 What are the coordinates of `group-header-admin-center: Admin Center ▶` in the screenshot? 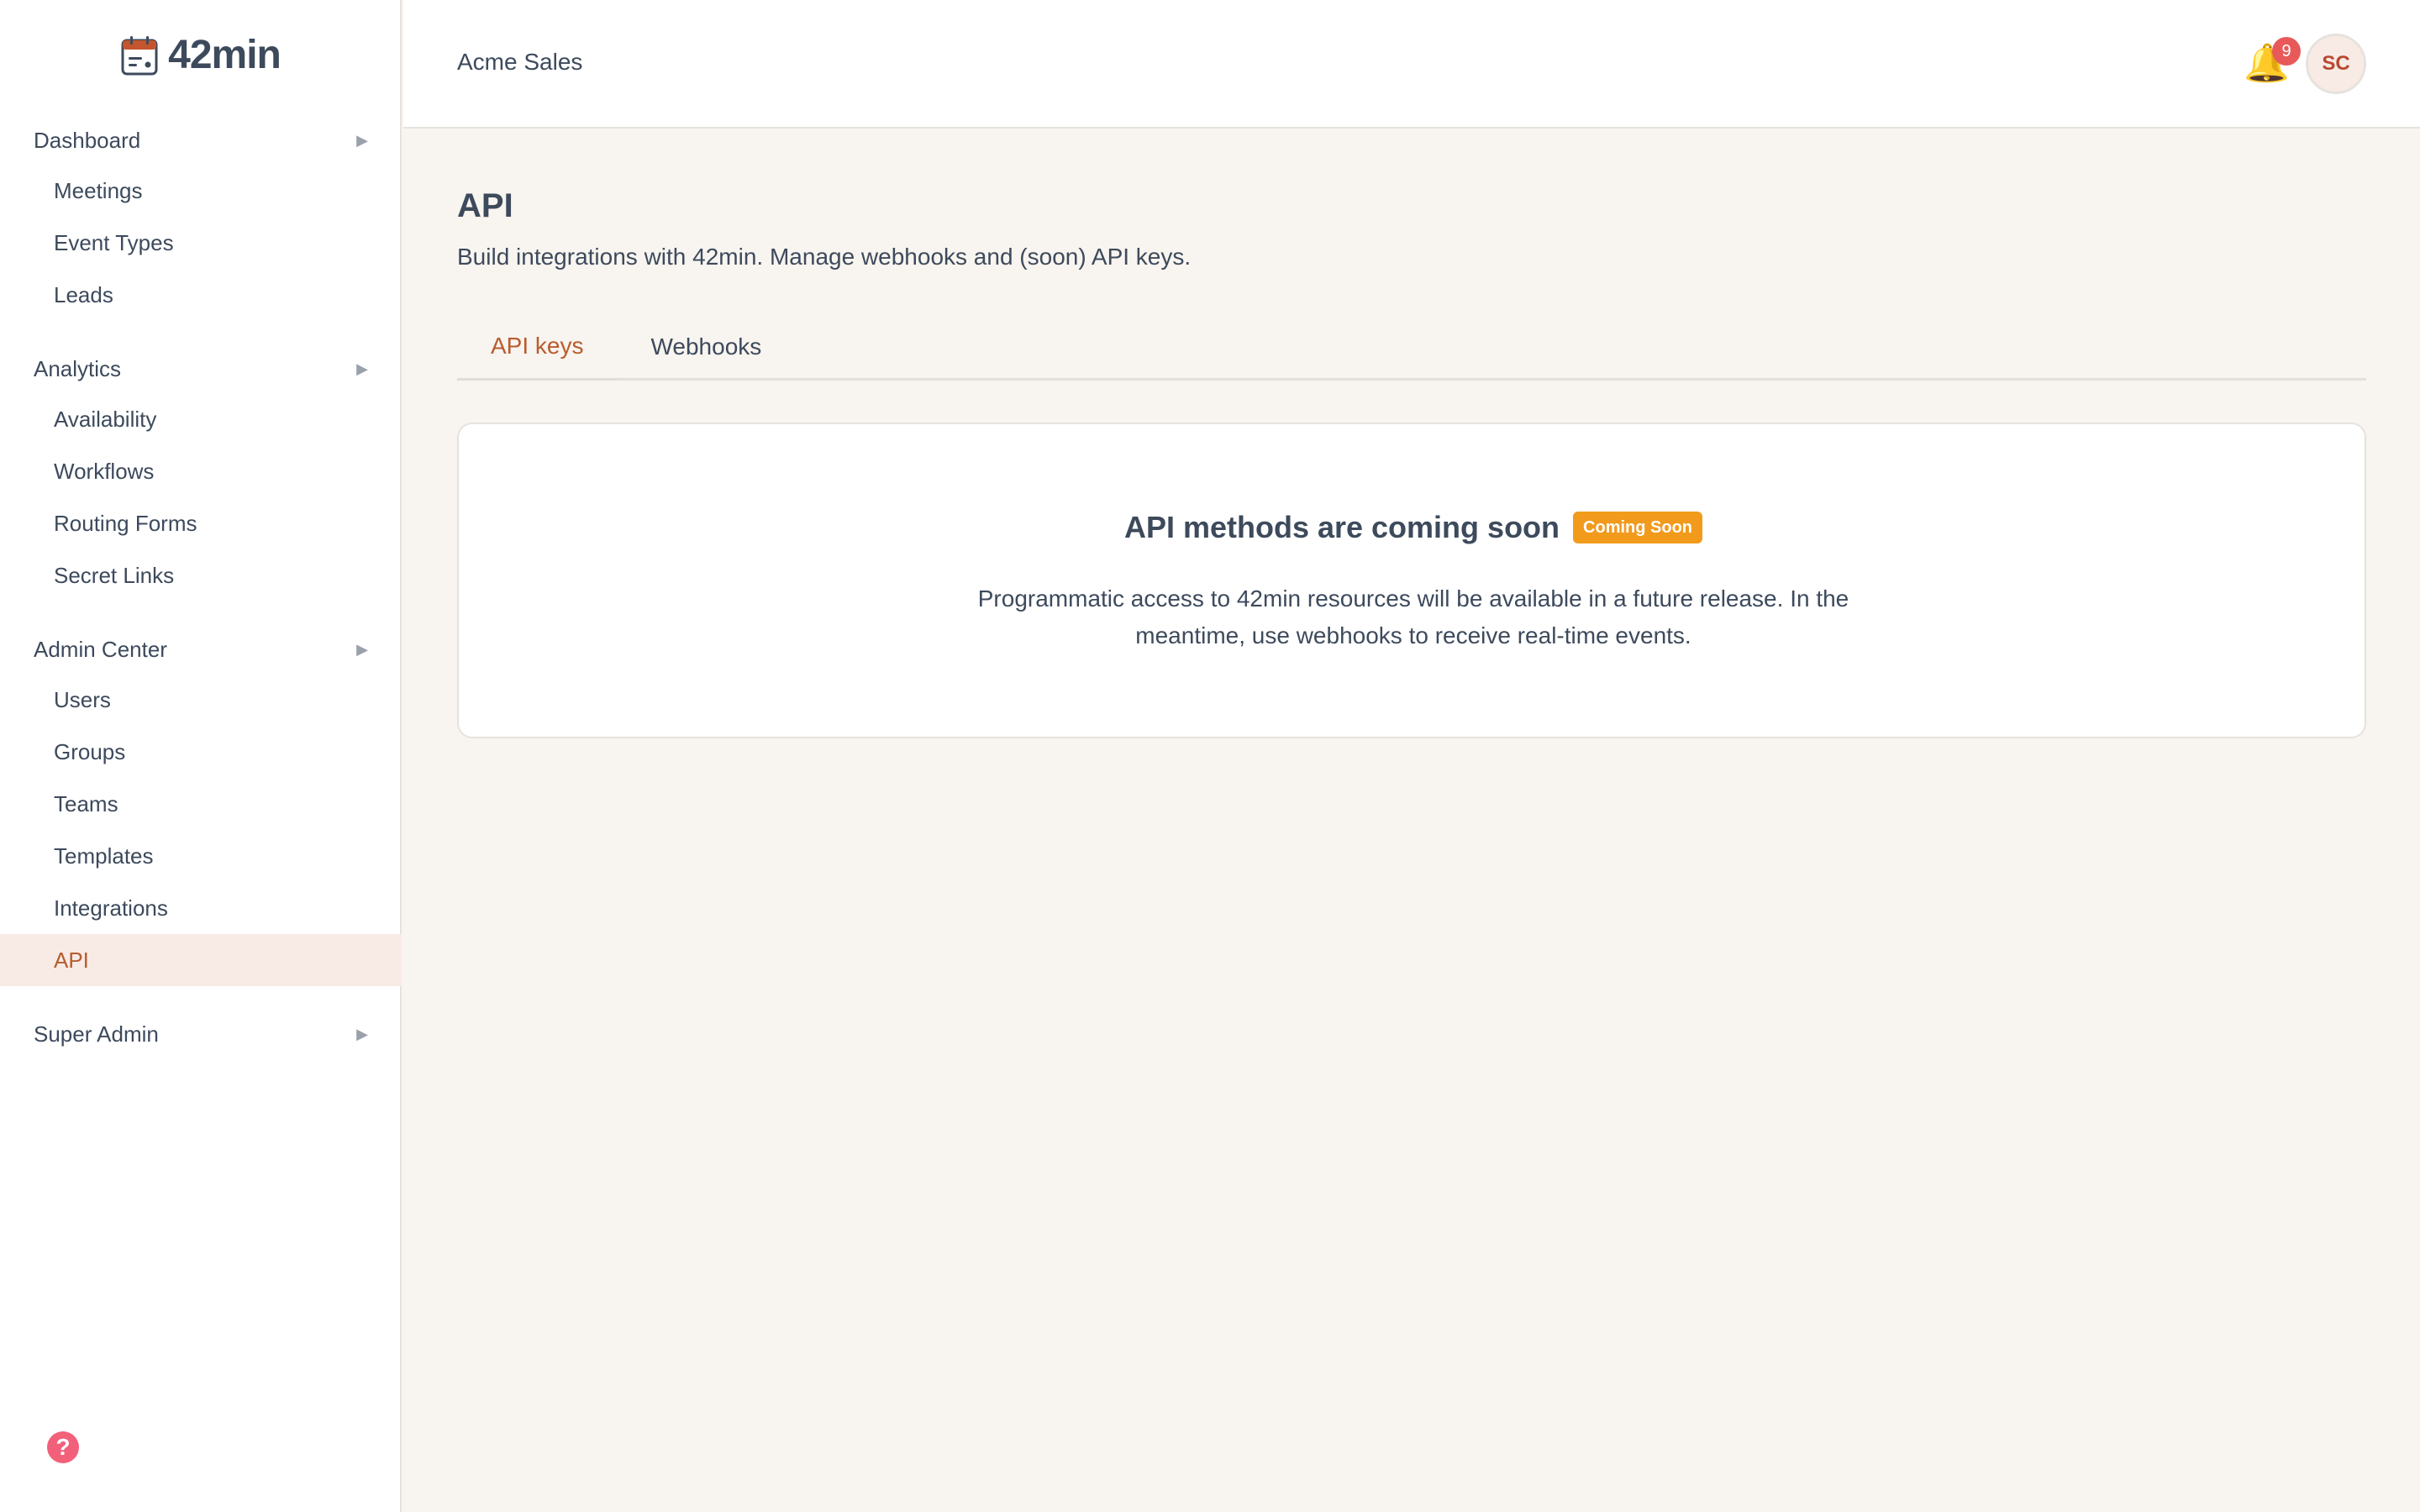 It's located at (201, 649).